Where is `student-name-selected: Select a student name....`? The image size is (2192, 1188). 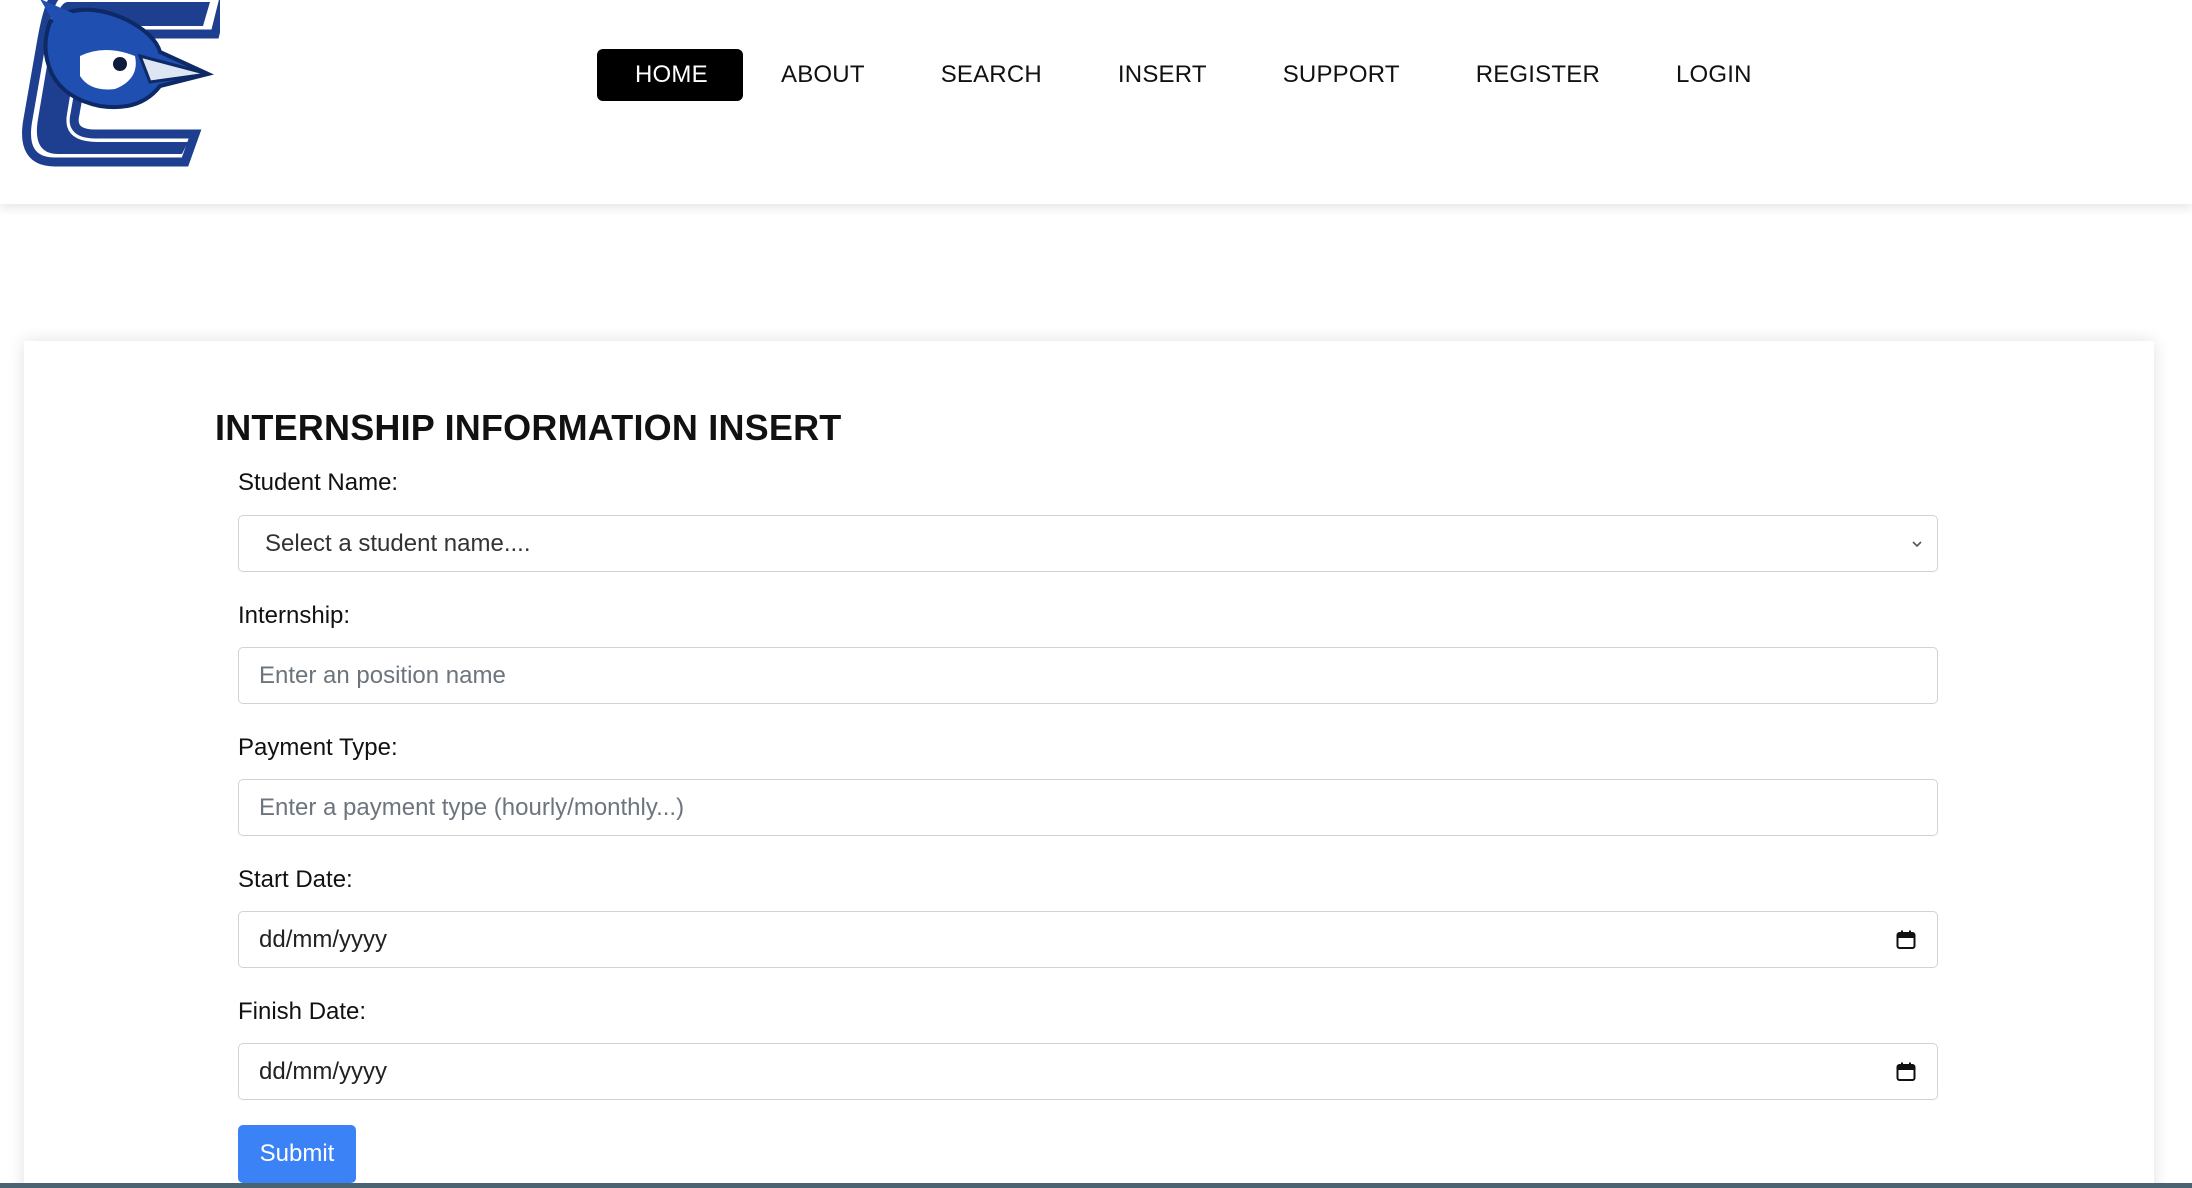
student-name-selected: Select a student name.... is located at coordinates (398, 543).